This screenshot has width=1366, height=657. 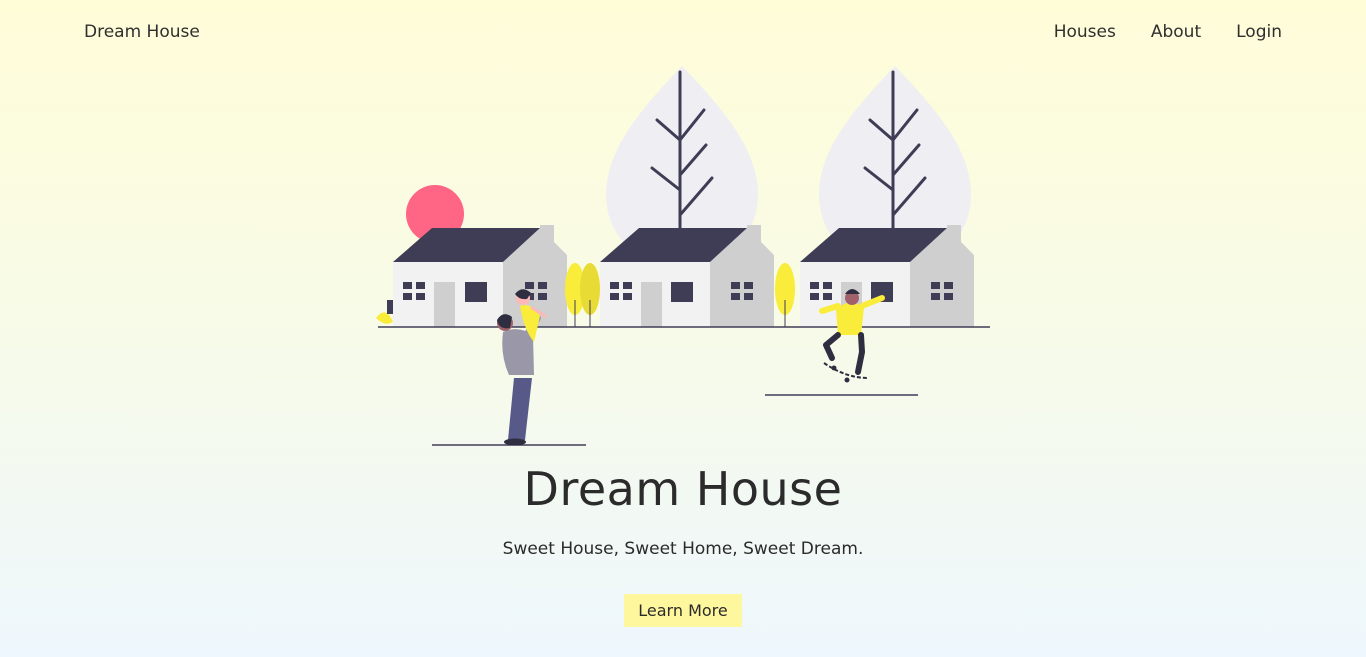 I want to click on navbar: Dream House Houses About Login, so click(x=683, y=33).